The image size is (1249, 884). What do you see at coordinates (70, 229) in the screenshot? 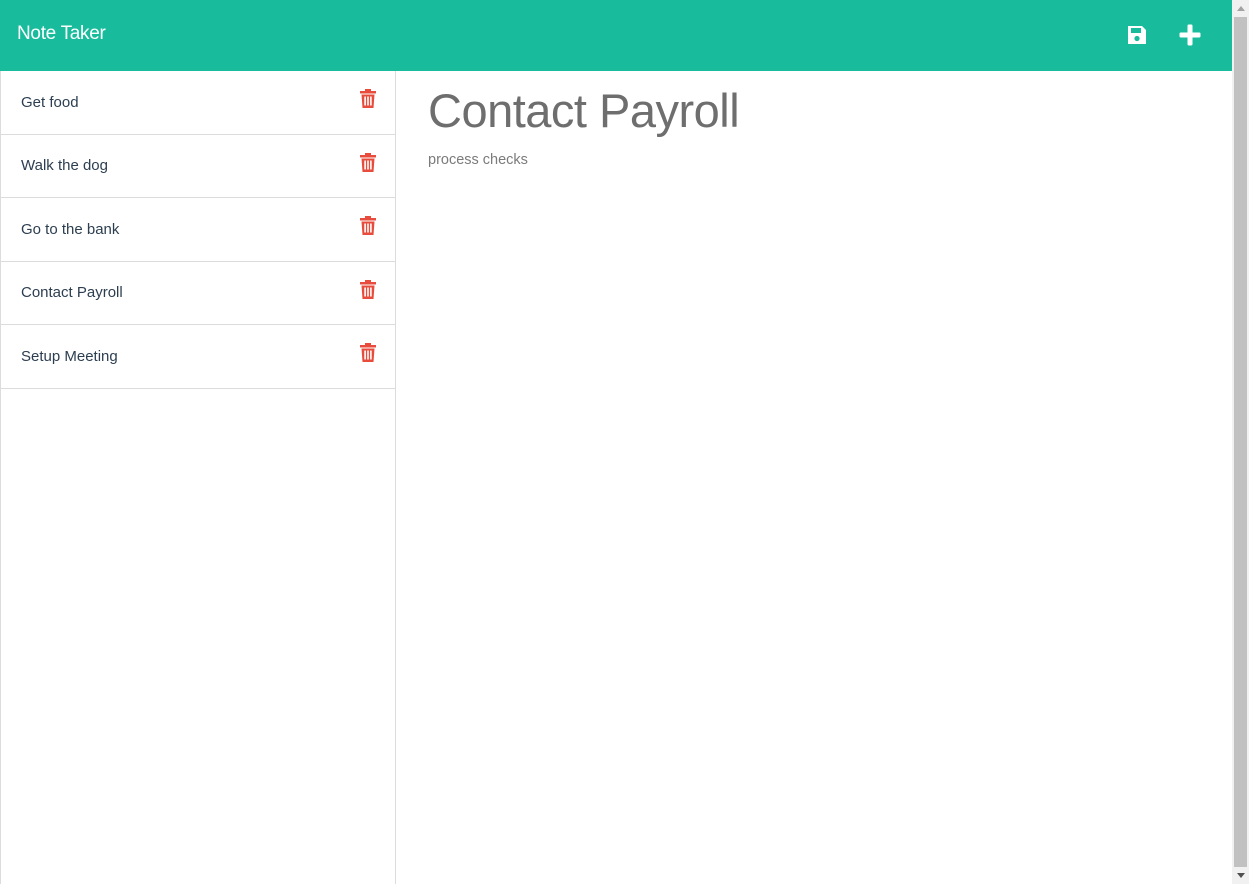
I see `note-list-title: Go to the bank` at bounding box center [70, 229].